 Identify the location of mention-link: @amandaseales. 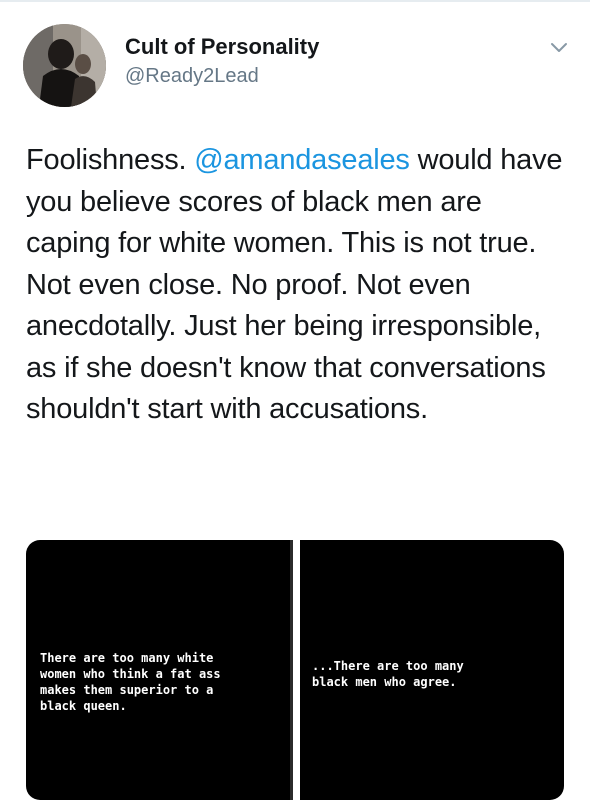
(302, 160).